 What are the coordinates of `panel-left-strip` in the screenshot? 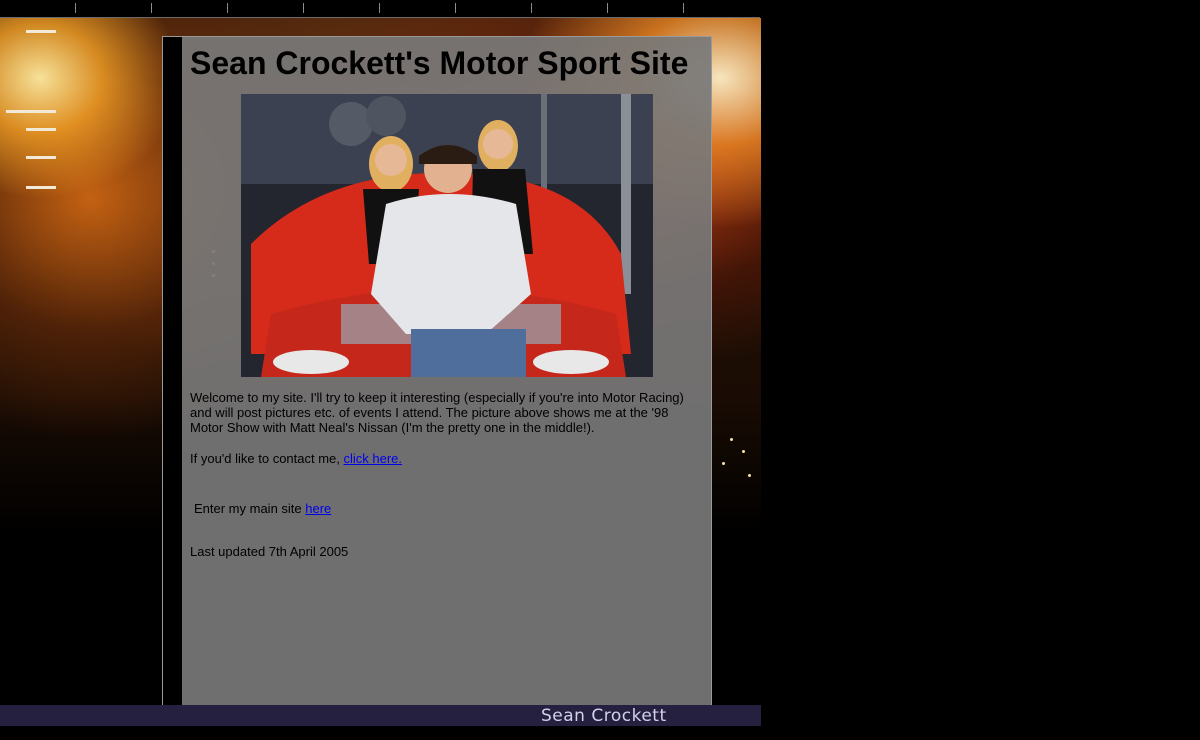 It's located at (172, 371).